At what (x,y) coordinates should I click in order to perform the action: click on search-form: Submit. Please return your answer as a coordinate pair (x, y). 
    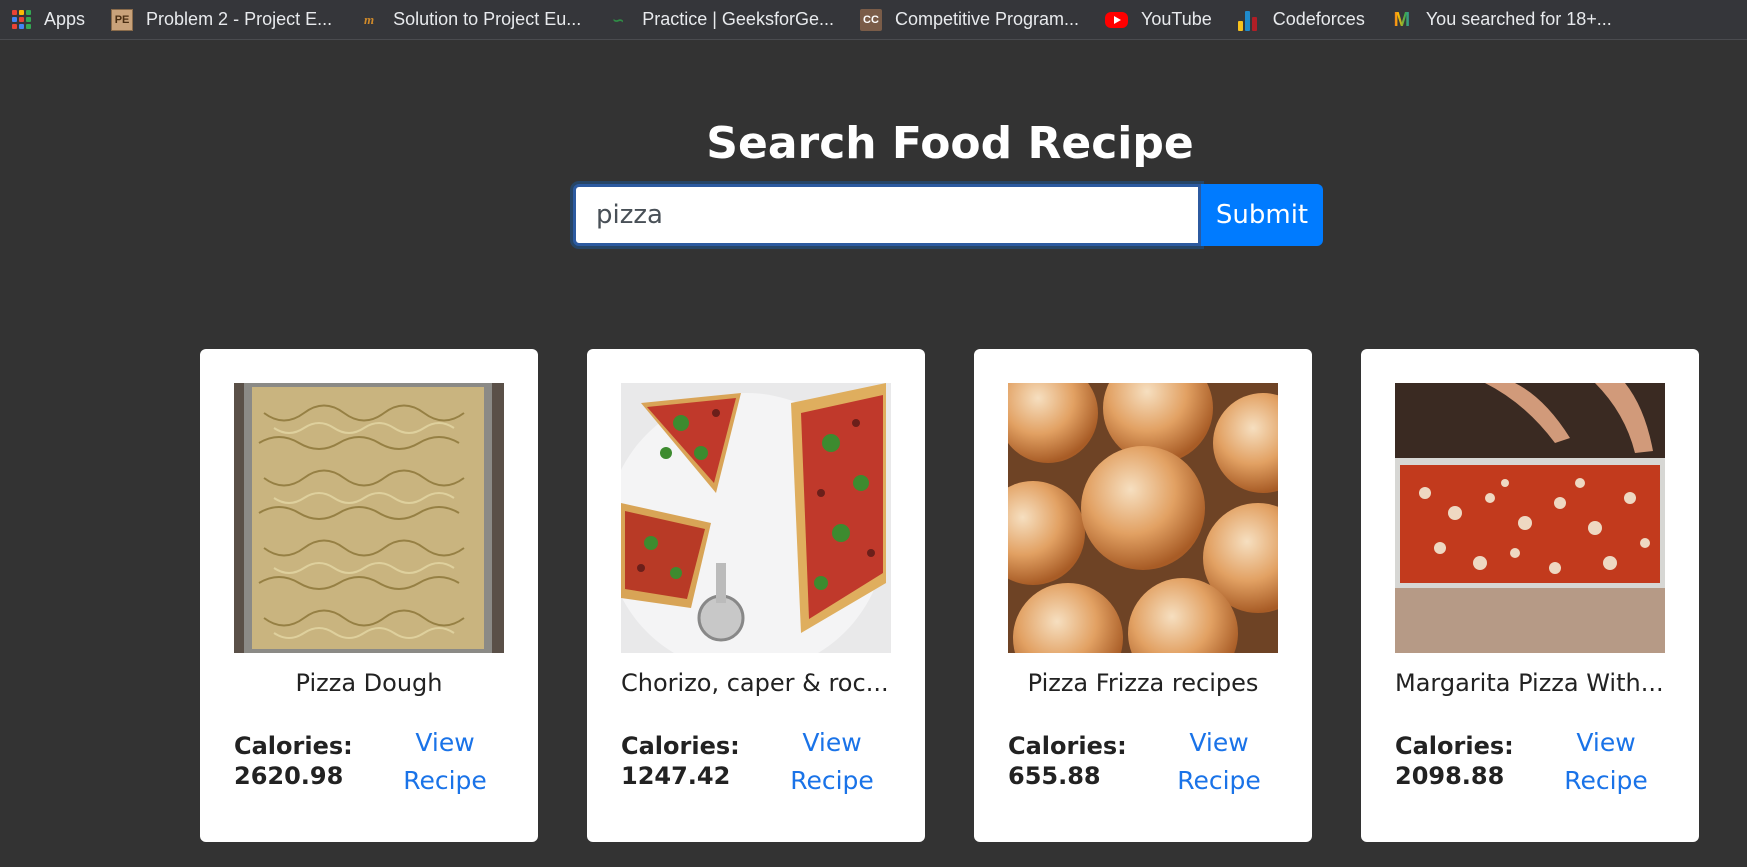
    Looking at the image, I should click on (948, 215).